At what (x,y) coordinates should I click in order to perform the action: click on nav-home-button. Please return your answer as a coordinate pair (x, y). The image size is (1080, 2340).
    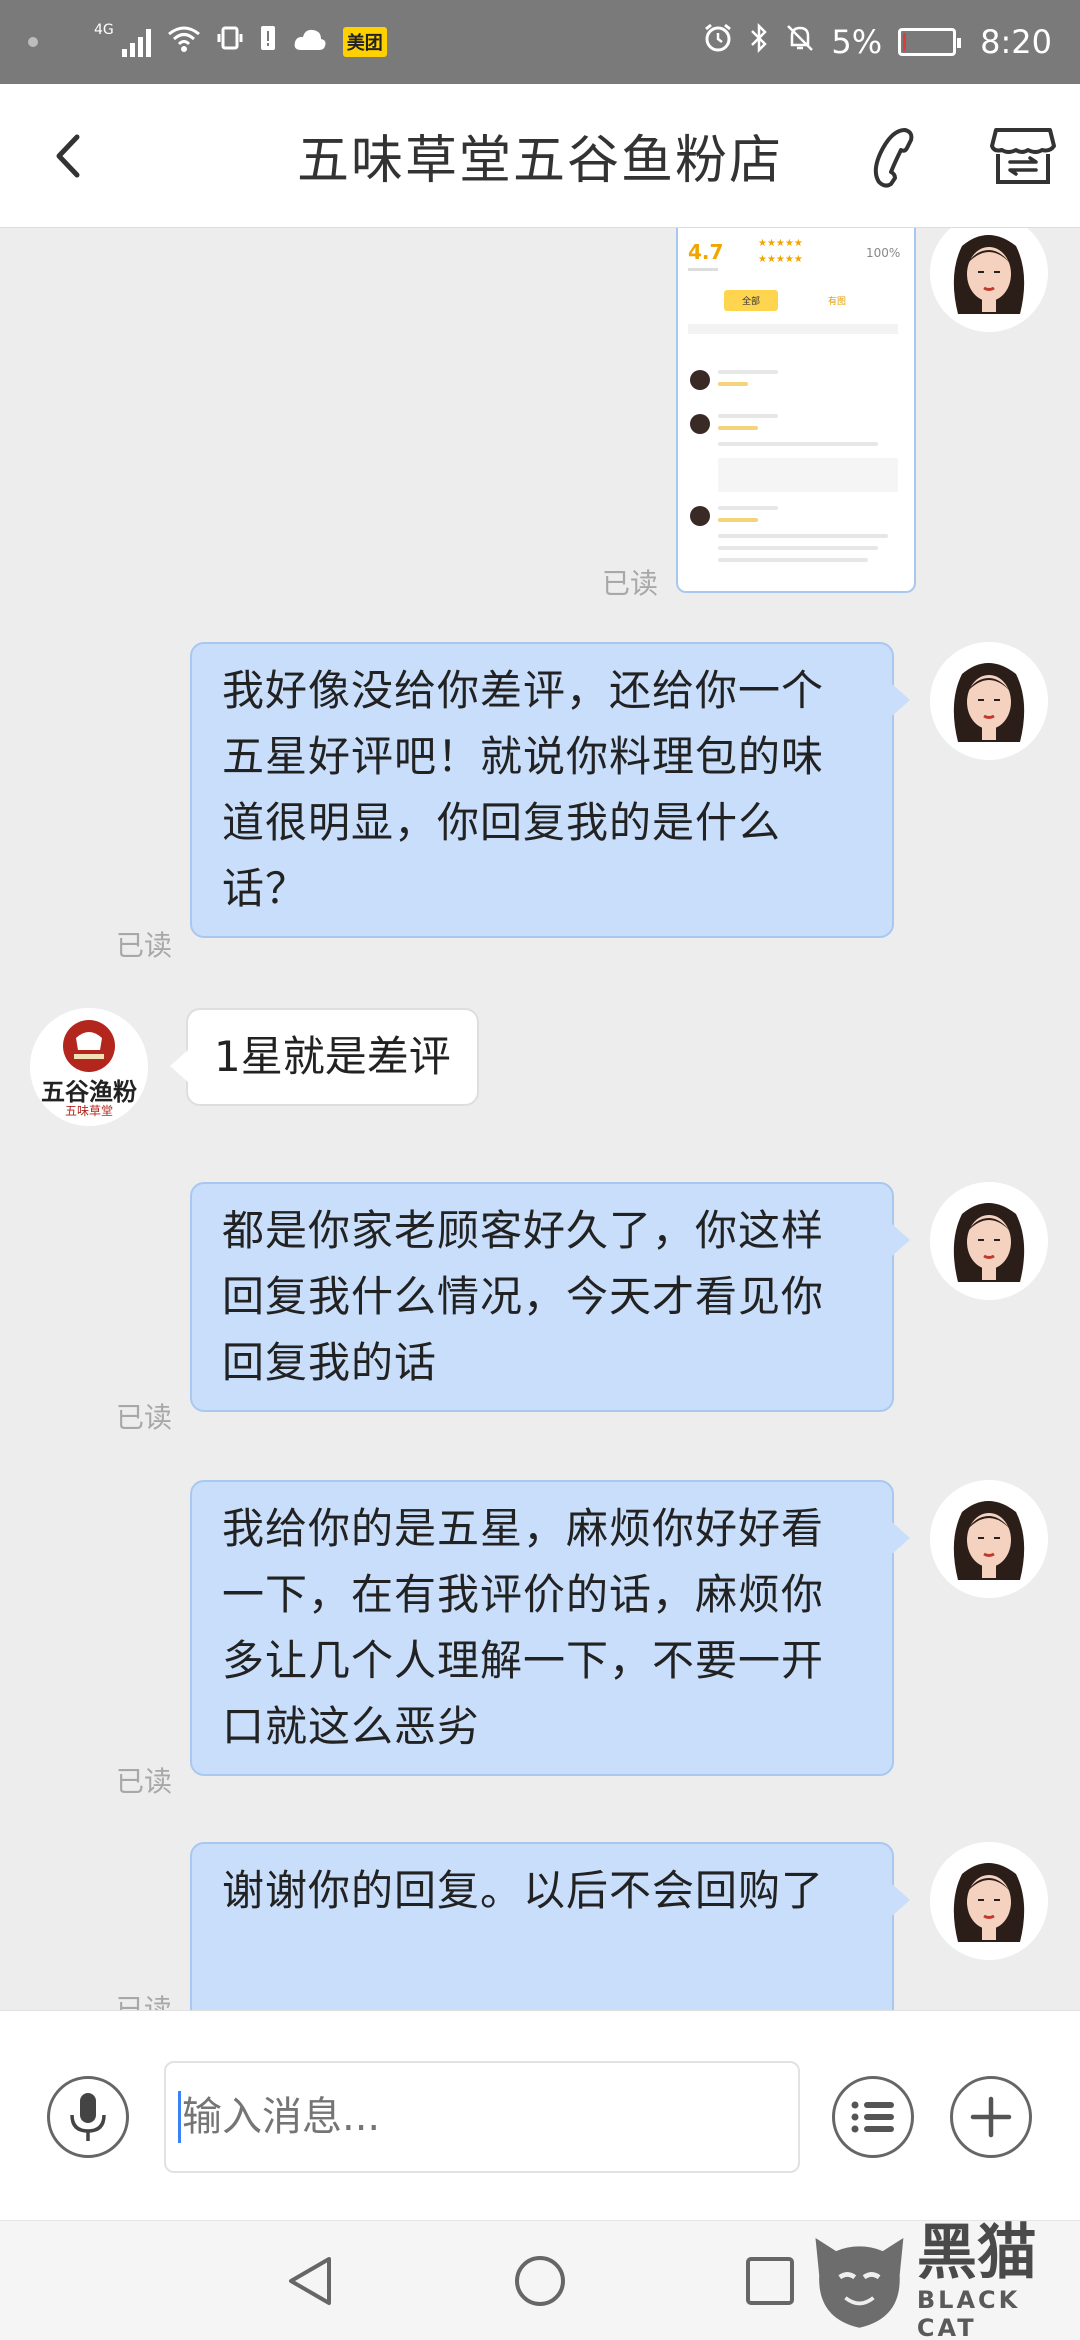
    Looking at the image, I should click on (540, 2281).